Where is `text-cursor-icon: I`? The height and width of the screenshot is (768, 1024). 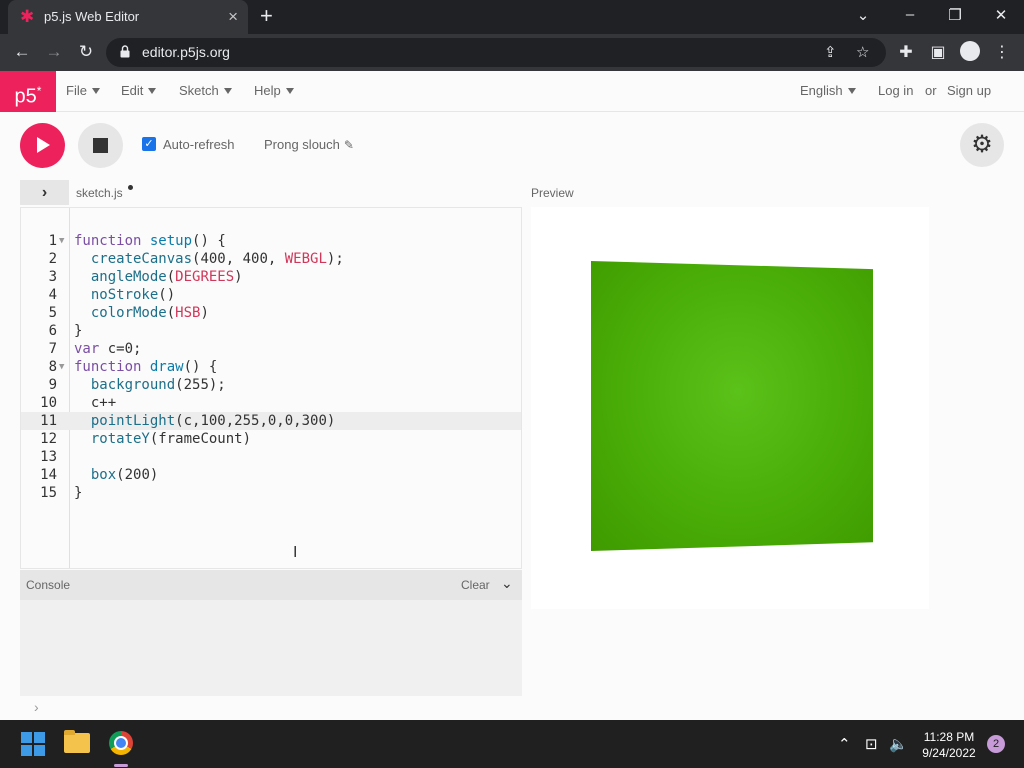 text-cursor-icon: I is located at coordinates (295, 552).